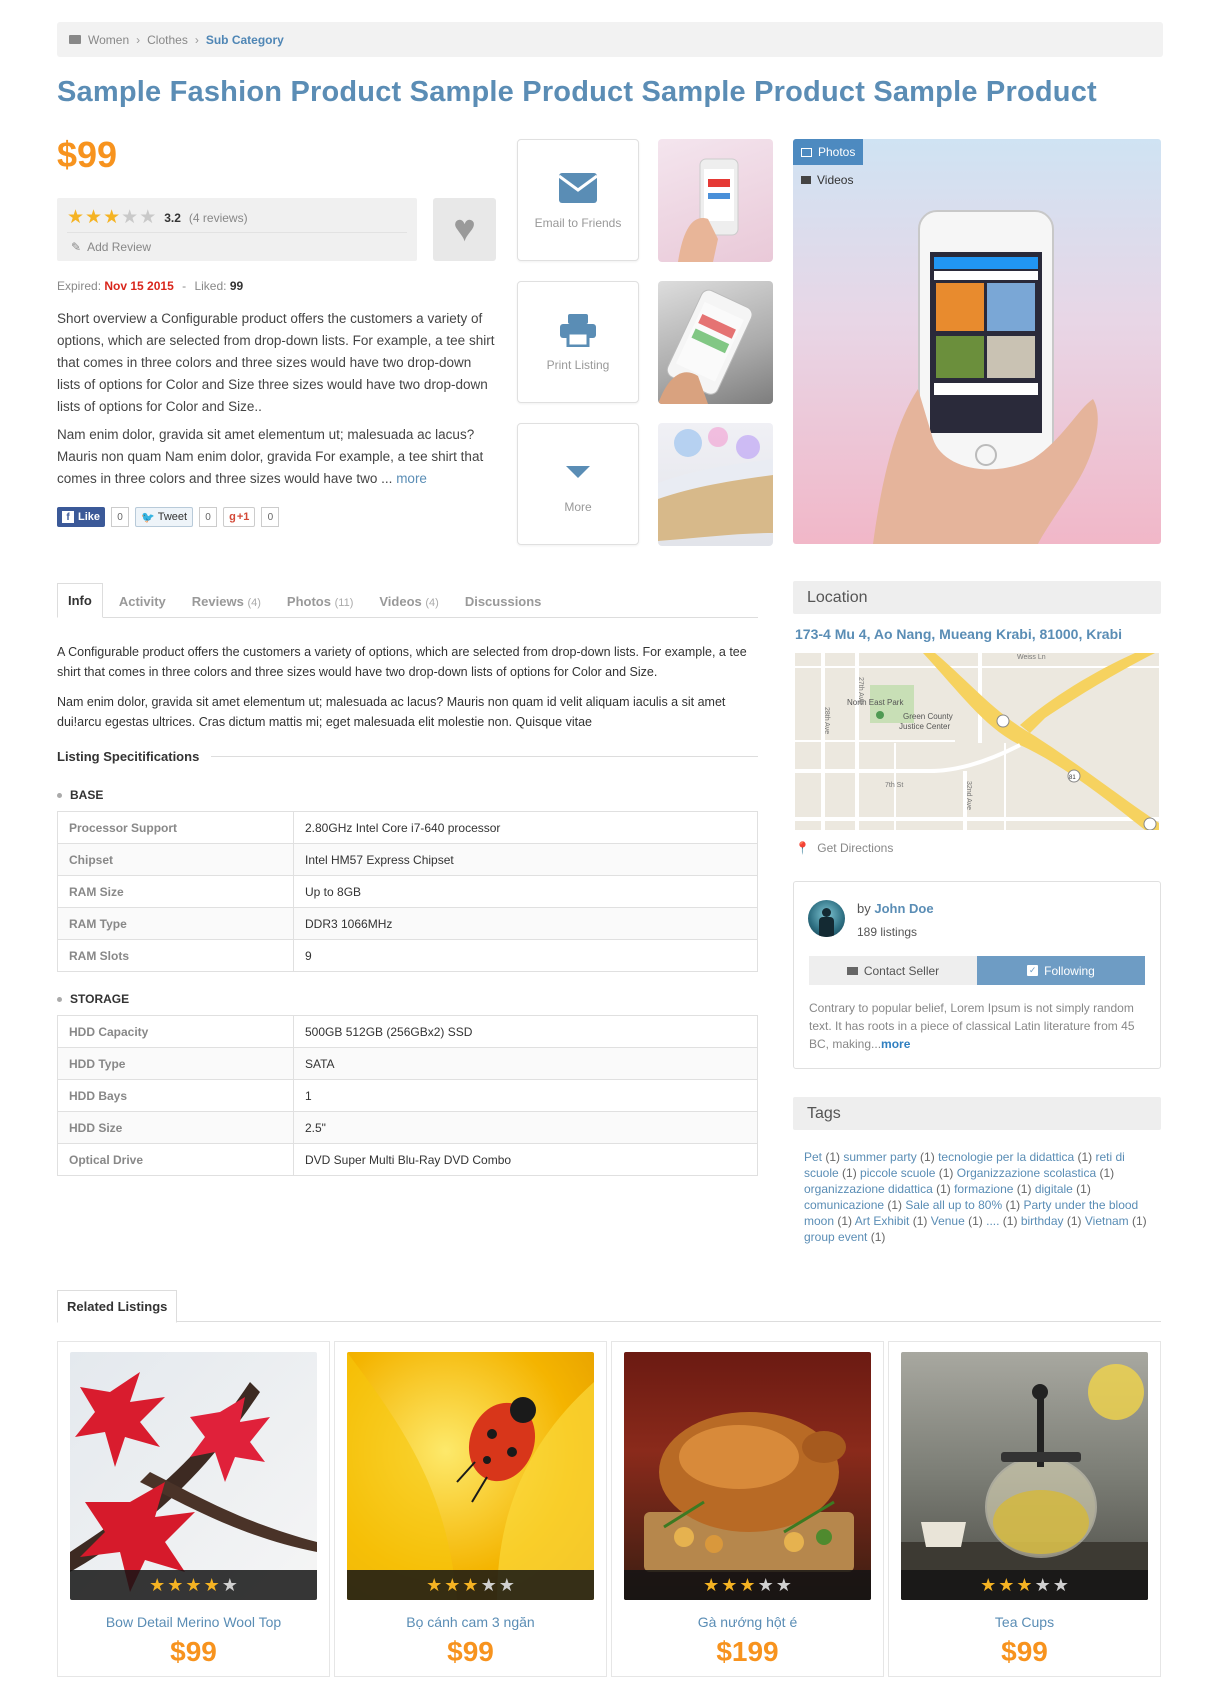 Image resolution: width=1223 pixels, height=1698 pixels. What do you see at coordinates (894, 785) in the screenshot?
I see `map-label-street: 7th St` at bounding box center [894, 785].